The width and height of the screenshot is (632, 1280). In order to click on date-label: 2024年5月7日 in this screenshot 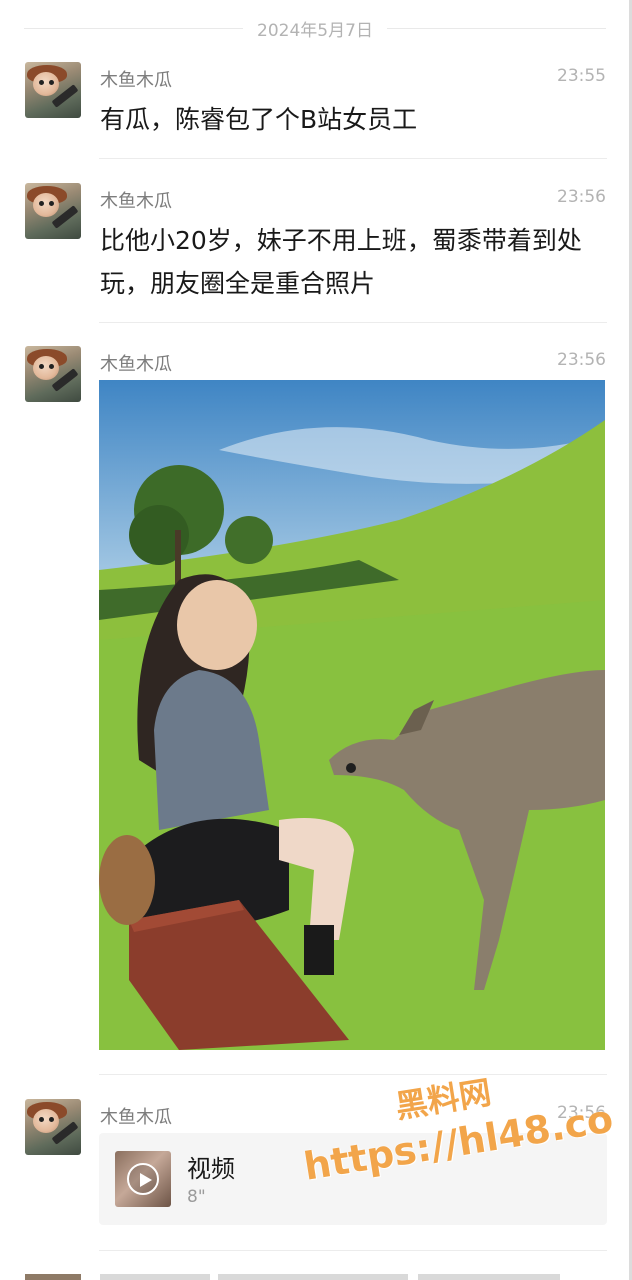, I will do `click(315, 30)`.